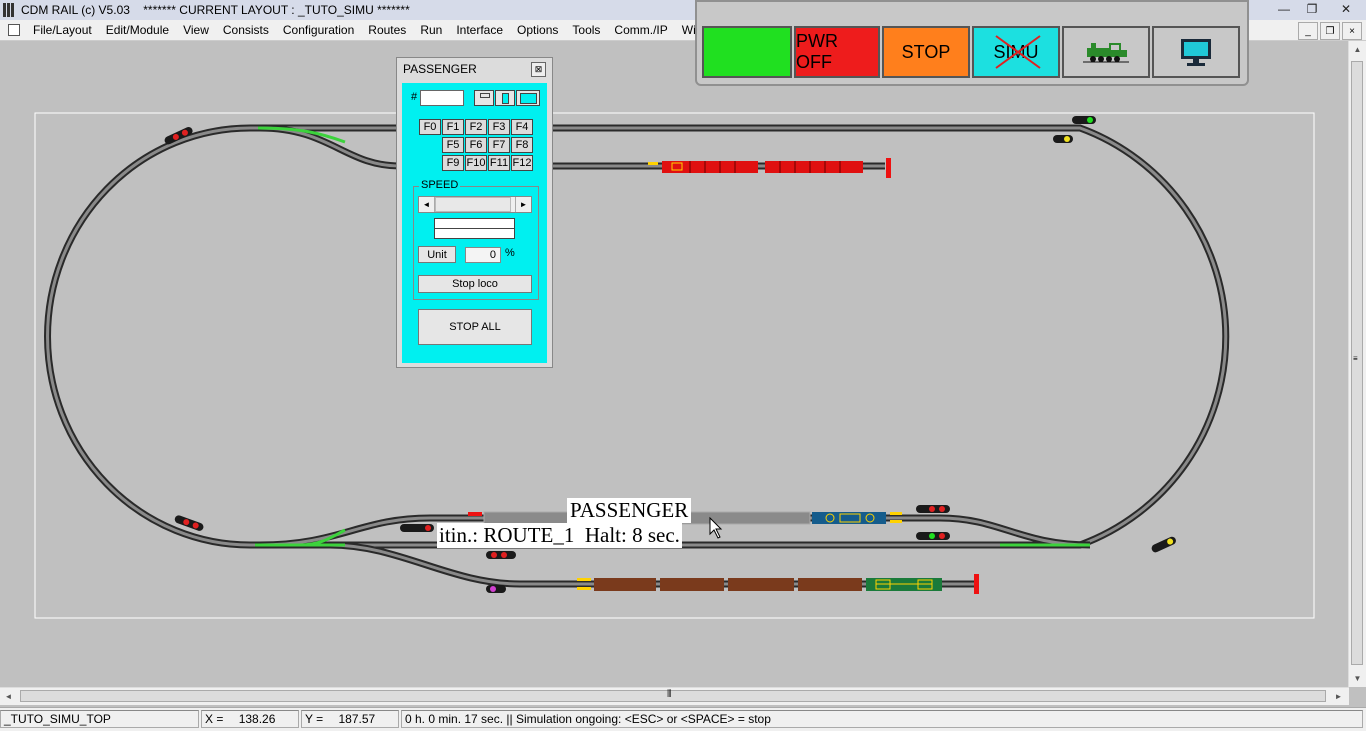 The height and width of the screenshot is (731, 1366). Describe the element at coordinates (1084, 120) in the screenshot. I see `signal-top-right-green` at that location.